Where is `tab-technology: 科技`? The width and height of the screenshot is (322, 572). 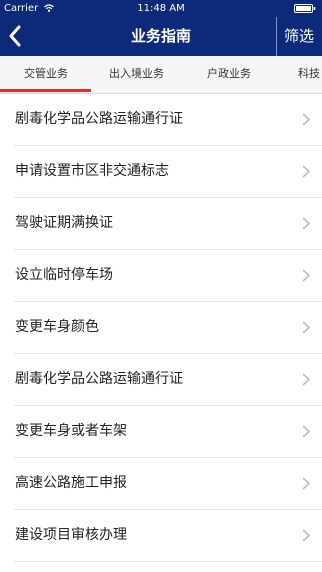 tab-technology: 科技 is located at coordinates (309, 74).